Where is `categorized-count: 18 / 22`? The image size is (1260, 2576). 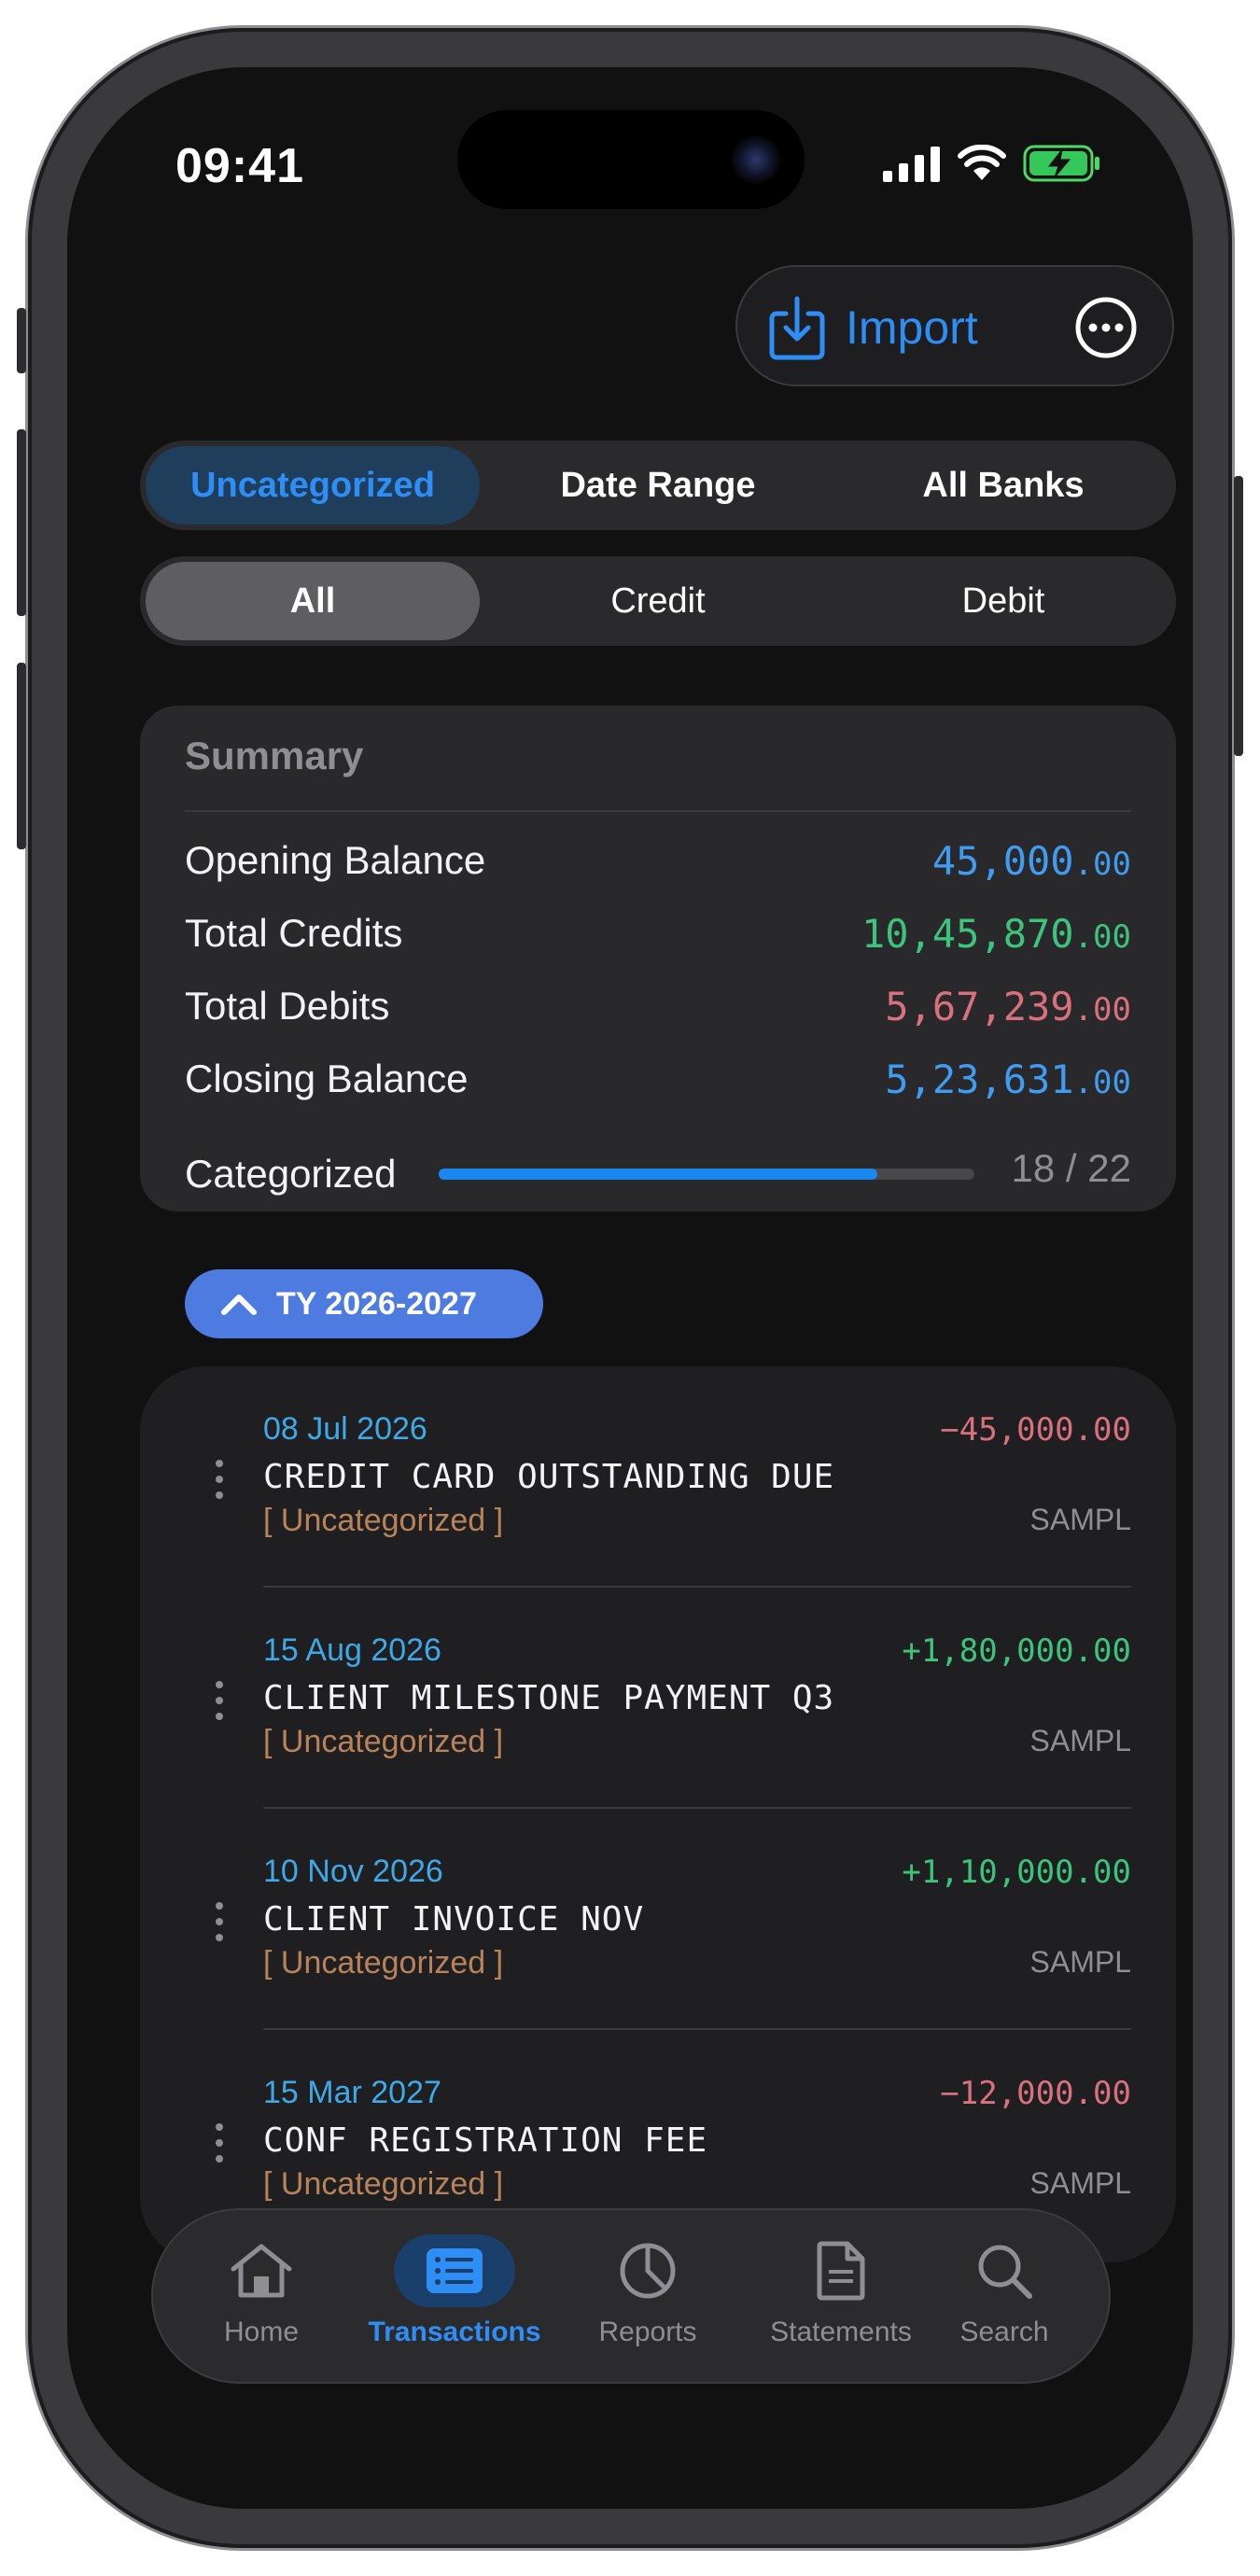
categorized-count: 18 / 22 is located at coordinates (1071, 1168).